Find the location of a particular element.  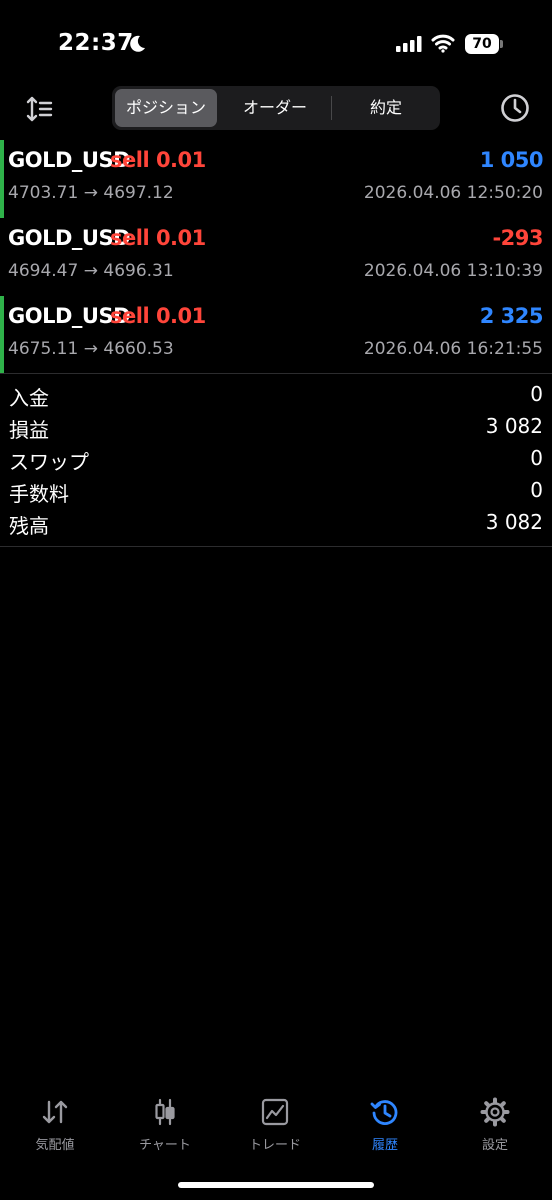

position-prices: 4675.11 → 4660.53 is located at coordinates (91, 349).